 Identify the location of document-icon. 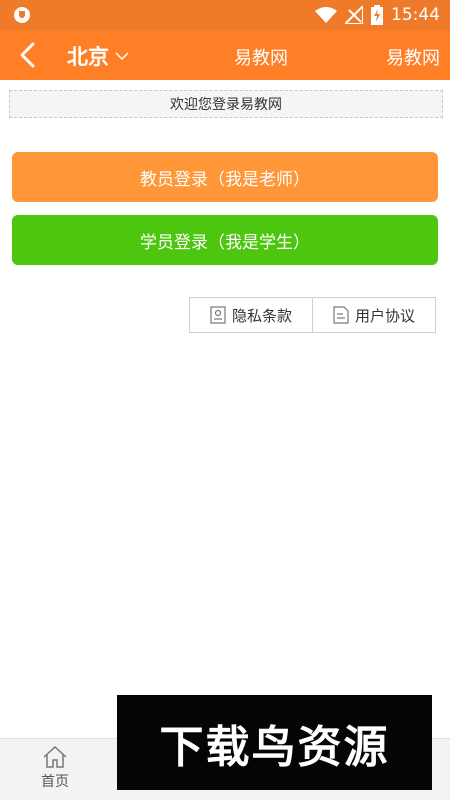
(218, 315).